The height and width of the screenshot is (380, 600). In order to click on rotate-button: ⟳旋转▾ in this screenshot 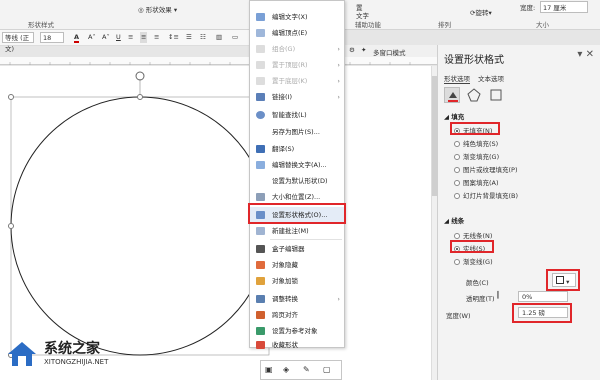, I will do `click(481, 12)`.